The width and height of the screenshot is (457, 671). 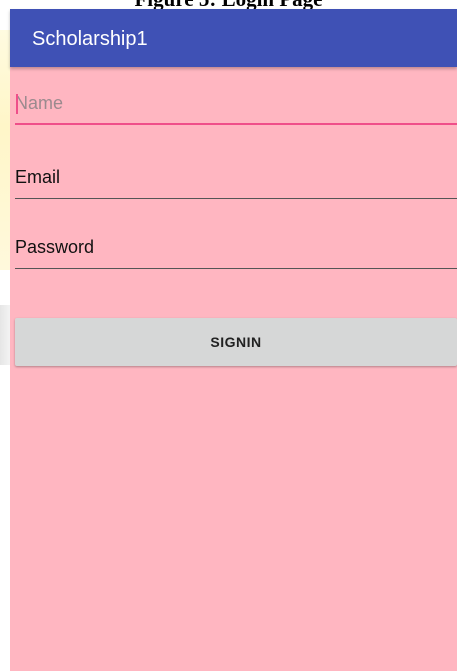 What do you see at coordinates (236, 268) in the screenshot?
I see `password-field-underline` at bounding box center [236, 268].